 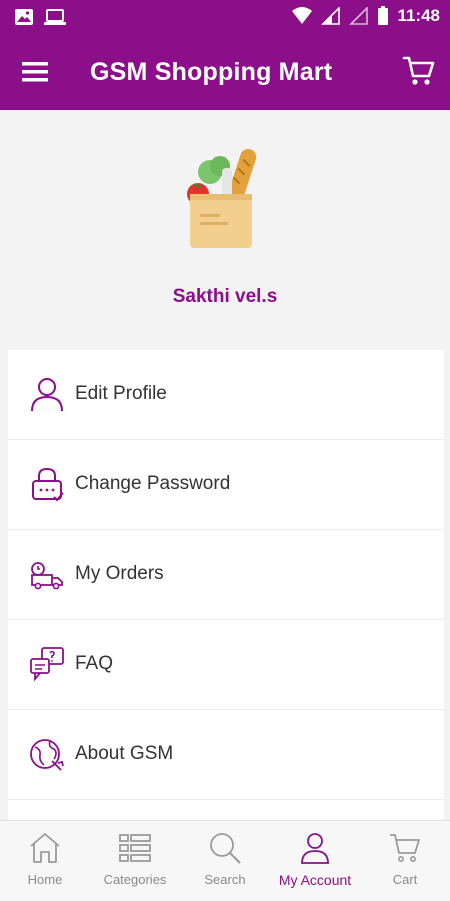 What do you see at coordinates (47, 576) in the screenshot?
I see `delivery-truck-icon` at bounding box center [47, 576].